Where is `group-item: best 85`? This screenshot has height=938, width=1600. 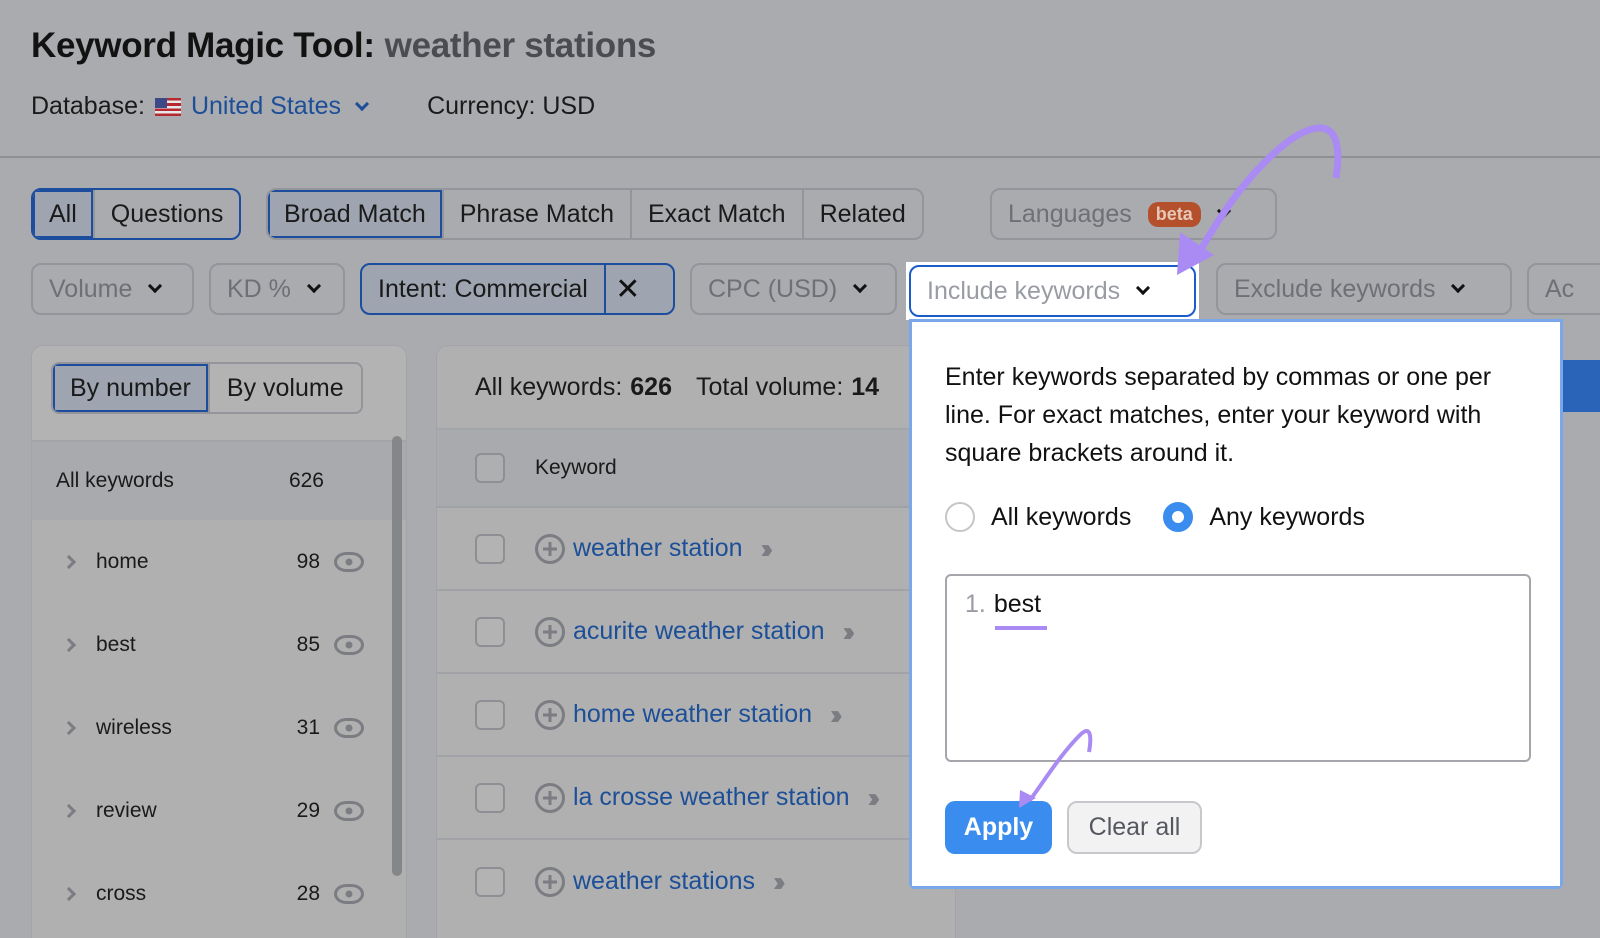 group-item: best 85 is located at coordinates (219, 644).